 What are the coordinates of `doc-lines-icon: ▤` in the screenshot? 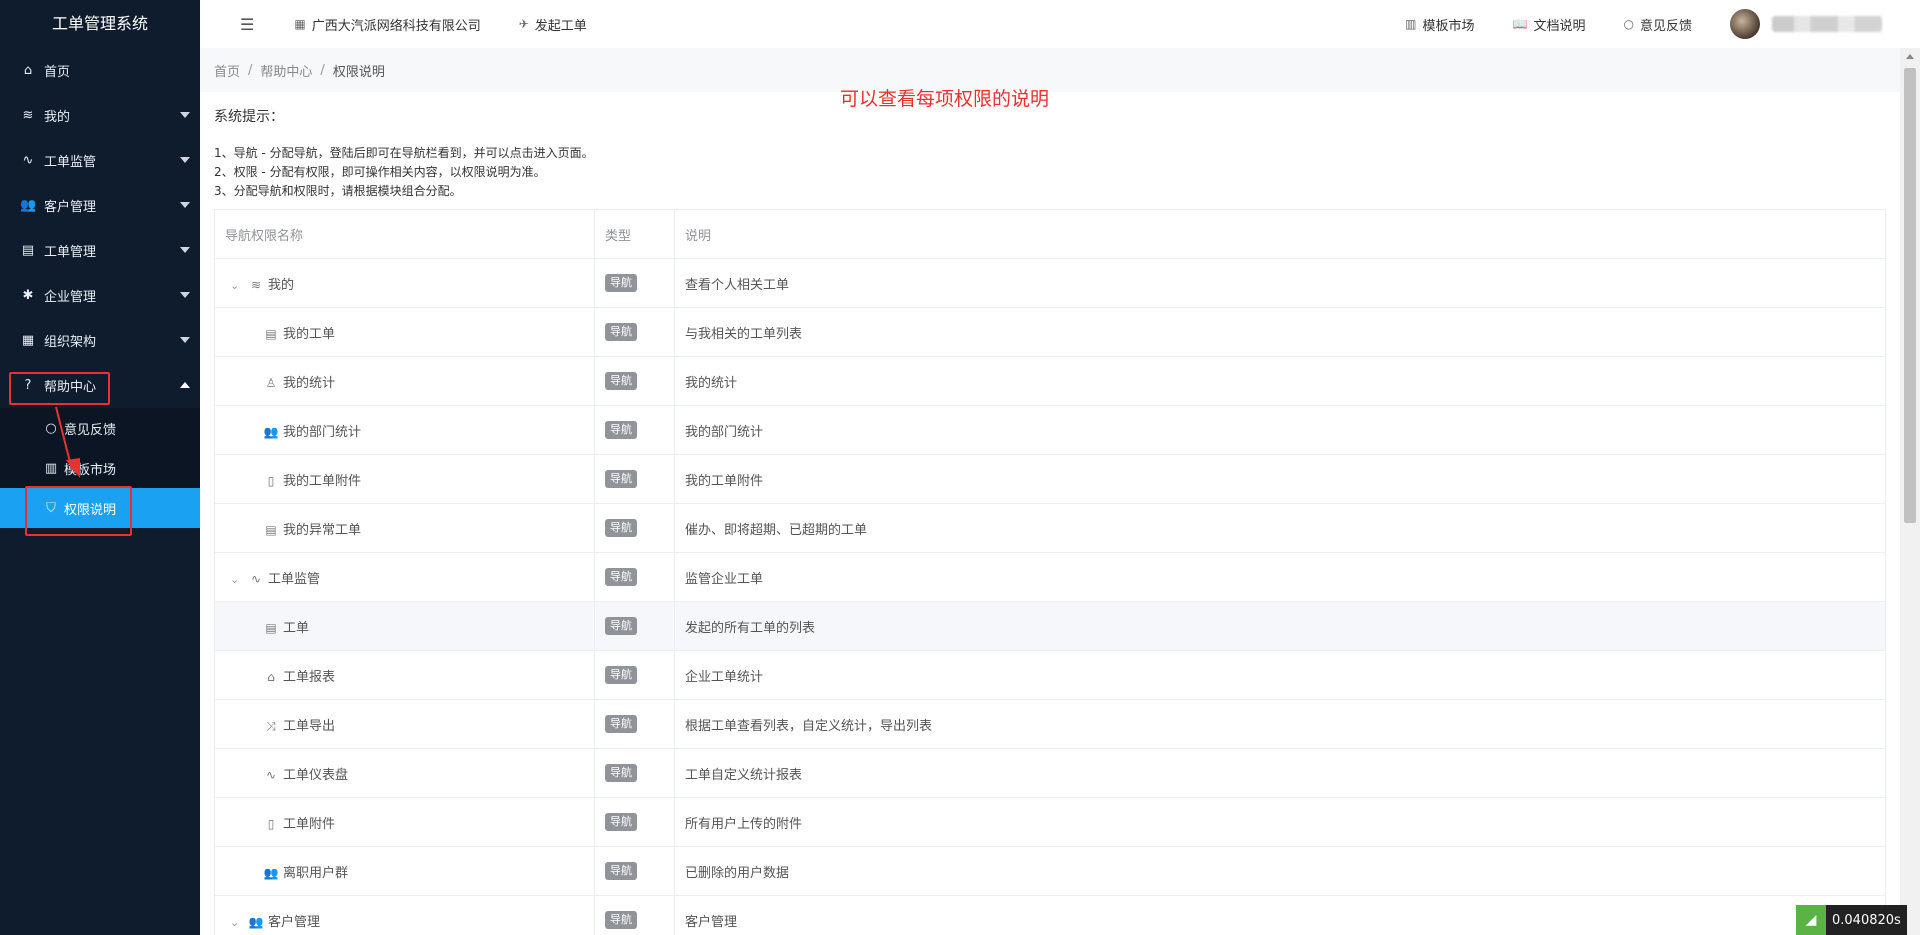 It's located at (271, 333).